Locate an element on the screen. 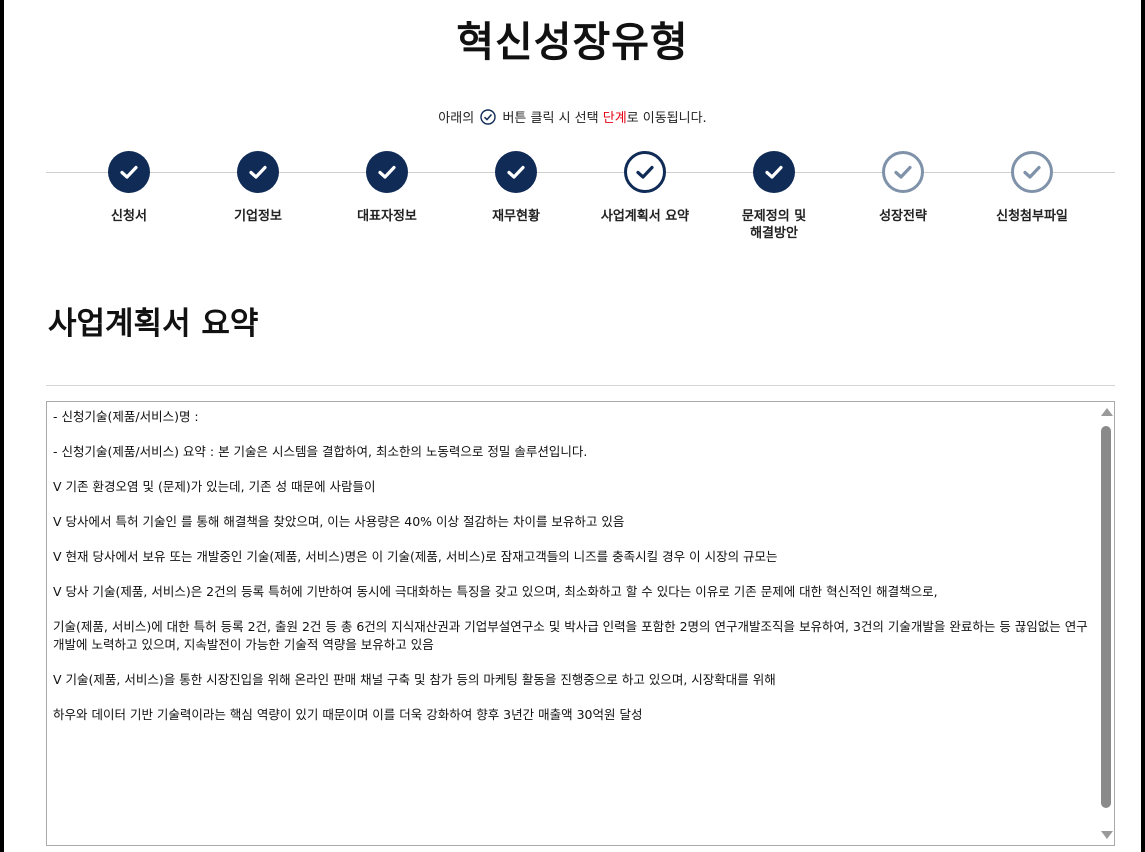 The width and height of the screenshot is (1145, 852). step-item: 성장전략 is located at coordinates (903, 188).